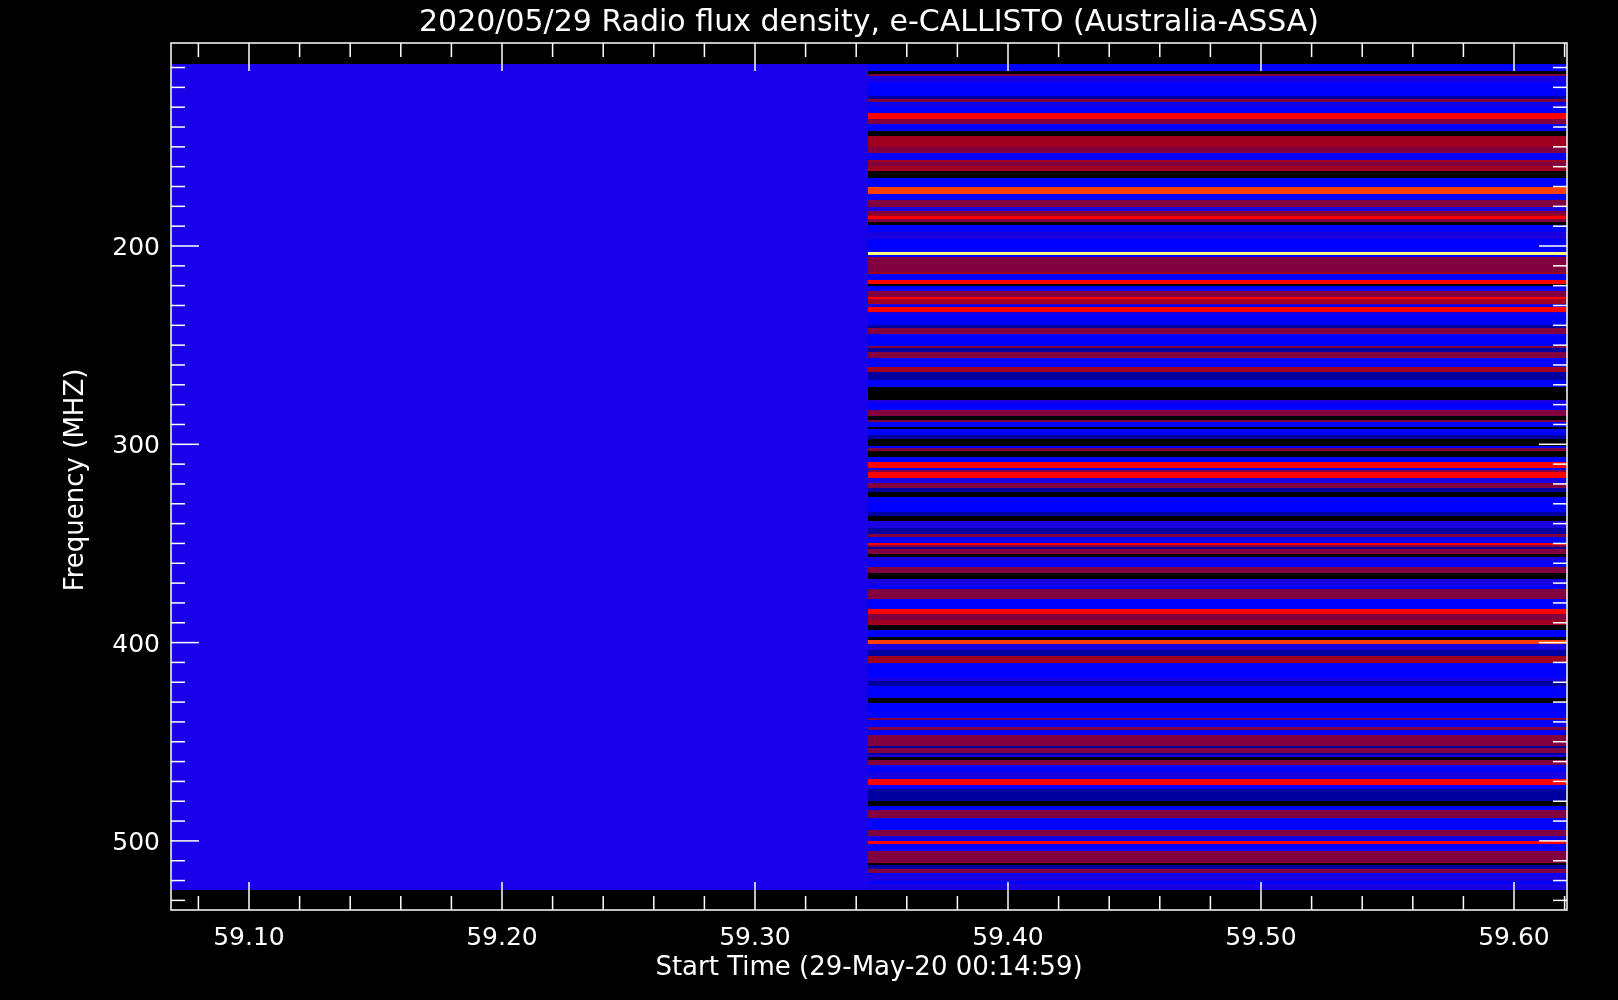 The width and height of the screenshot is (1618, 1000). Describe the element at coordinates (869, 966) in the screenshot. I see `x-axis-label: Start Time (29-May-20 00:14:59)` at that location.